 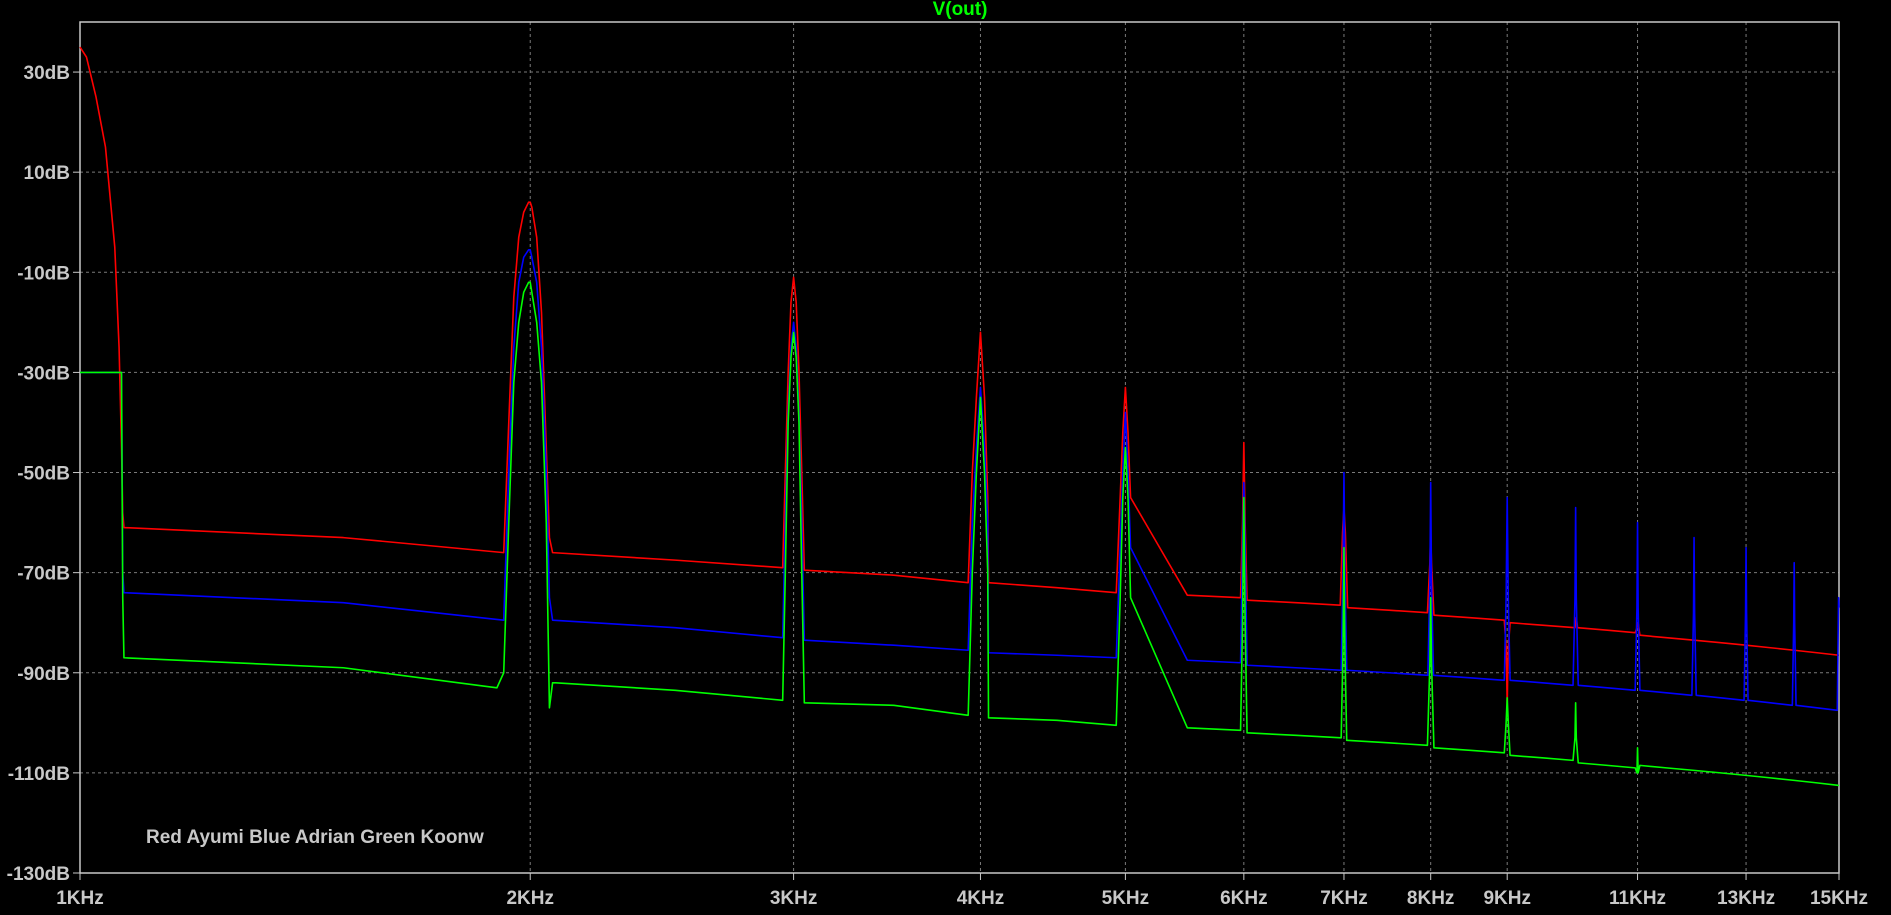 I want to click on y-tick-label: 30dB, so click(x=47, y=73).